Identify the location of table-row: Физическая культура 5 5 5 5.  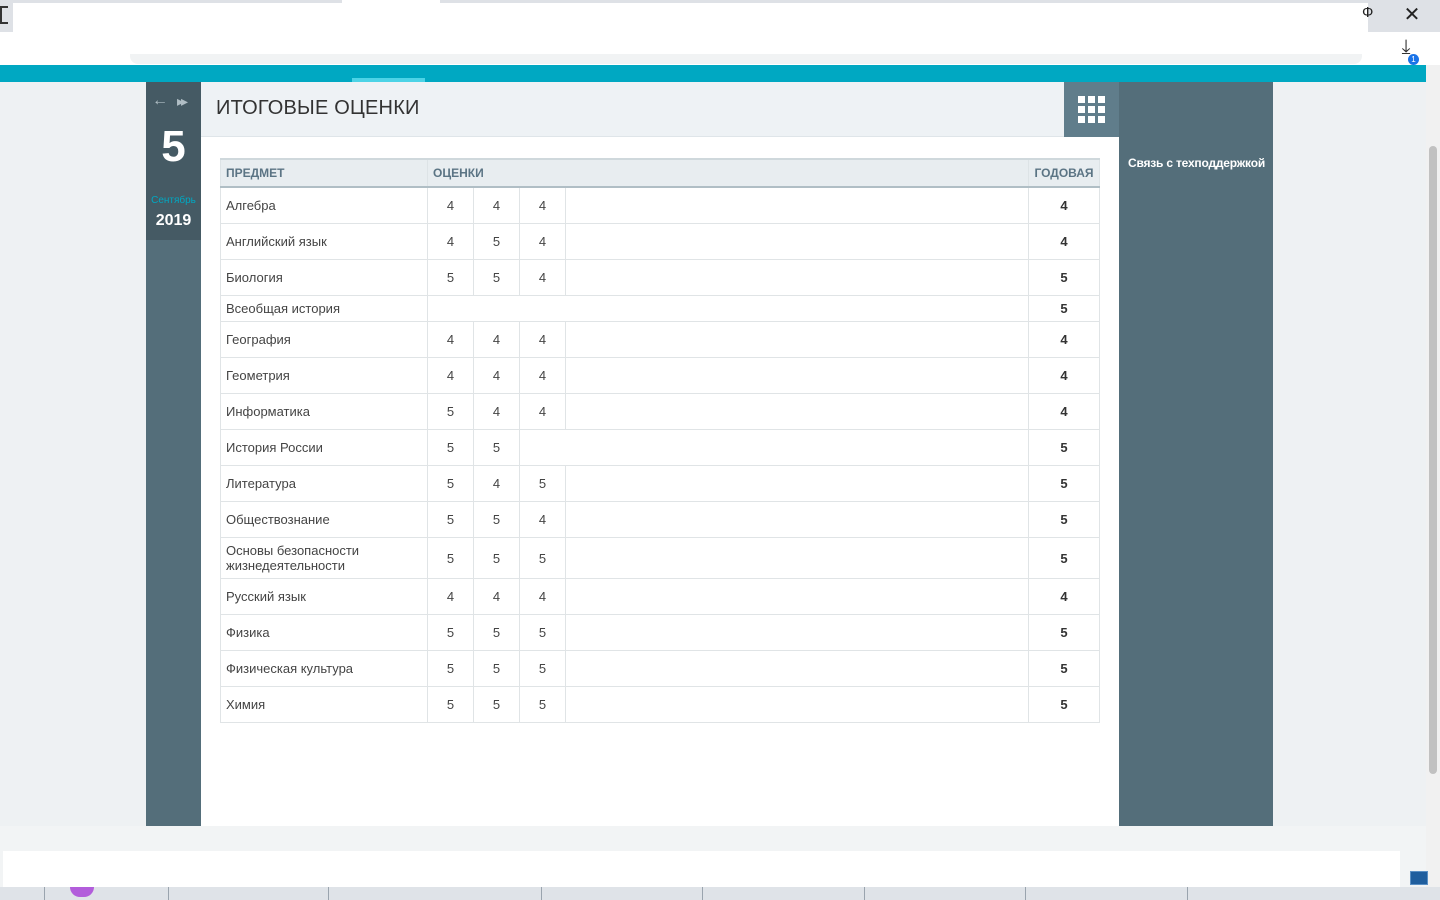
(660, 668).